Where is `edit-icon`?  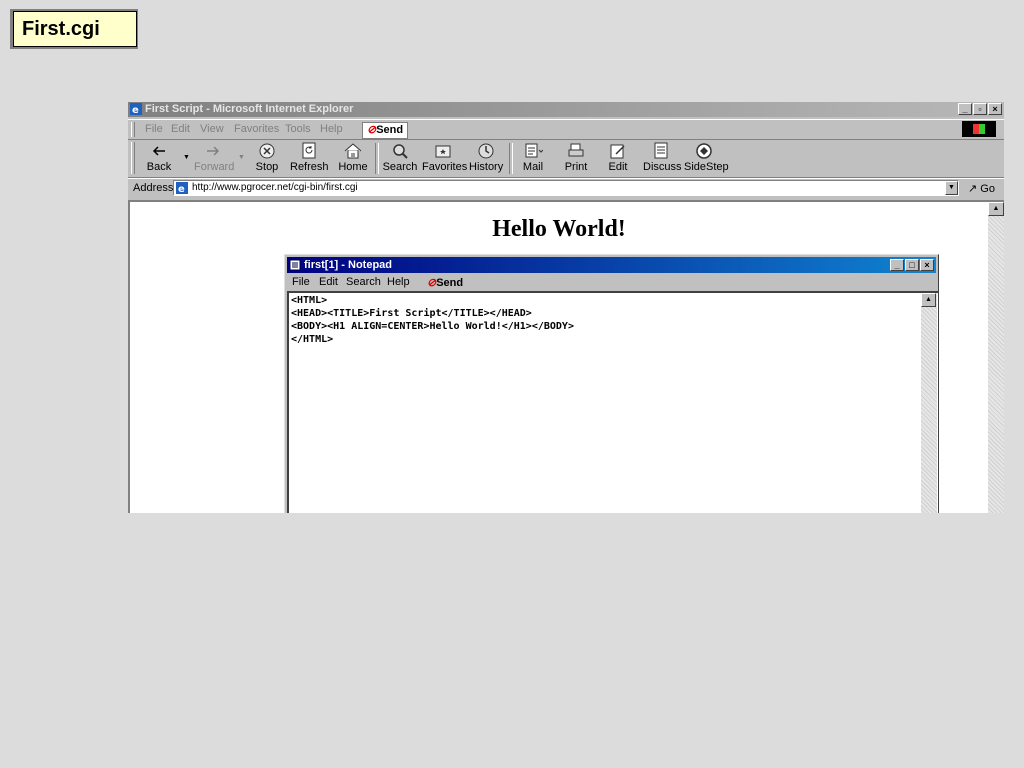
edit-icon is located at coordinates (617, 151).